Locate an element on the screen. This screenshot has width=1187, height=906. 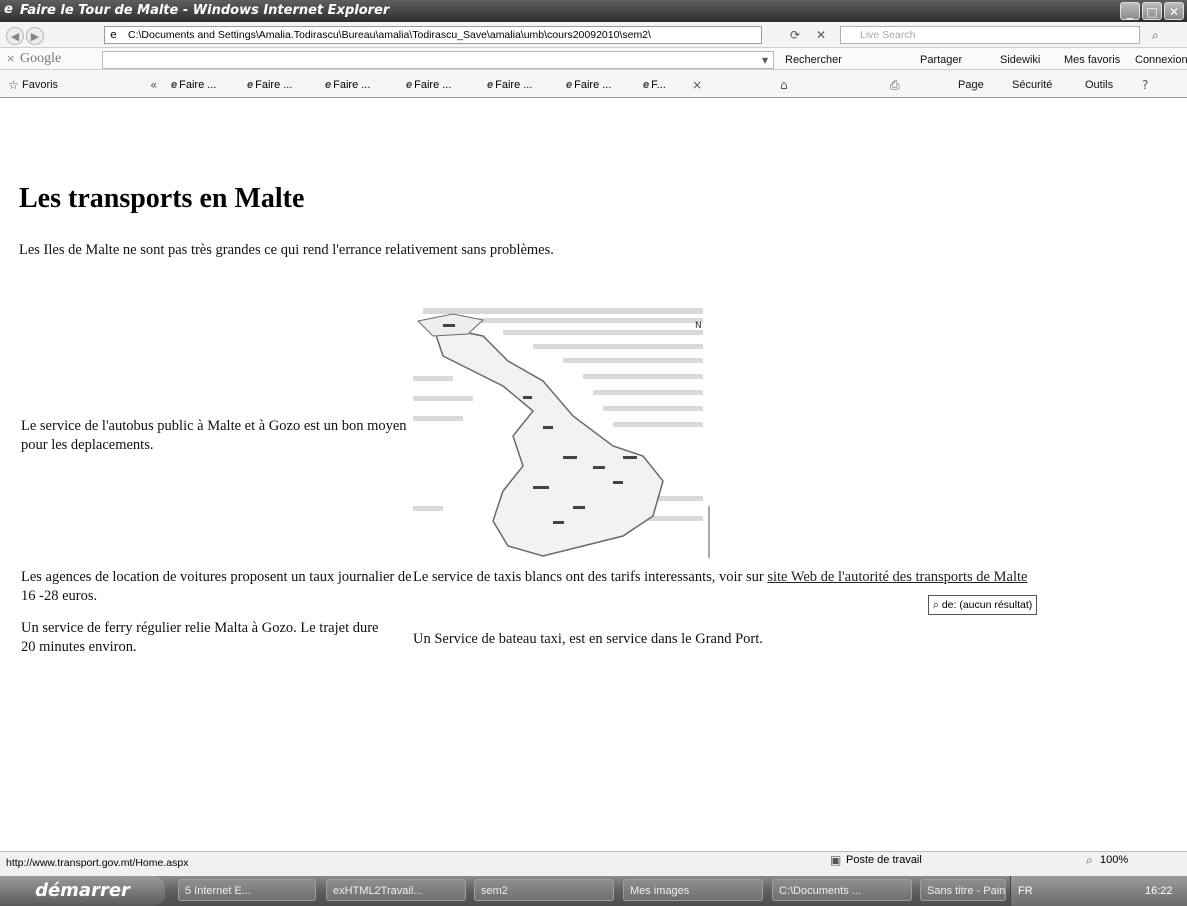
page-menu: Page is located at coordinates (971, 85).